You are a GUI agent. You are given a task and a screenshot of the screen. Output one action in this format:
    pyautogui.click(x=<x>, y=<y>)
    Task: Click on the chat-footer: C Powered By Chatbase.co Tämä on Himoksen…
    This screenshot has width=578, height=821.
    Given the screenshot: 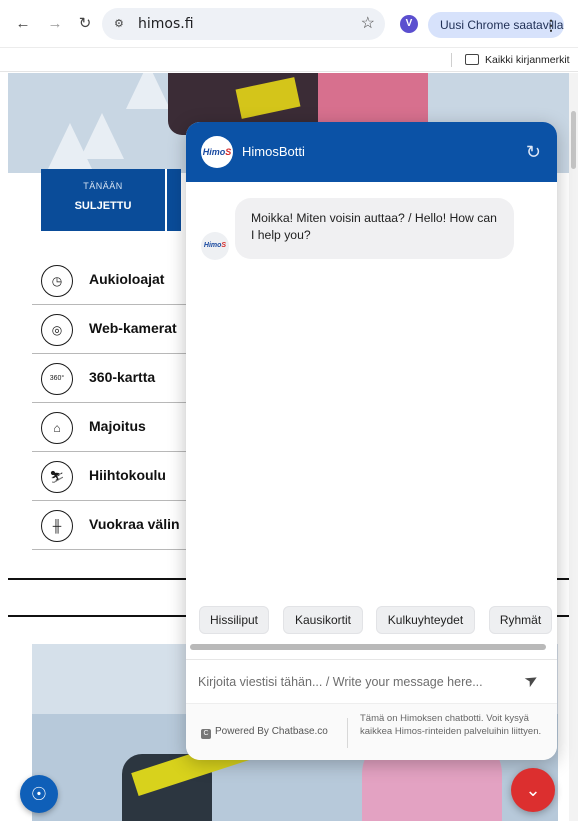 What is the action you would take?
    pyautogui.click(x=371, y=731)
    